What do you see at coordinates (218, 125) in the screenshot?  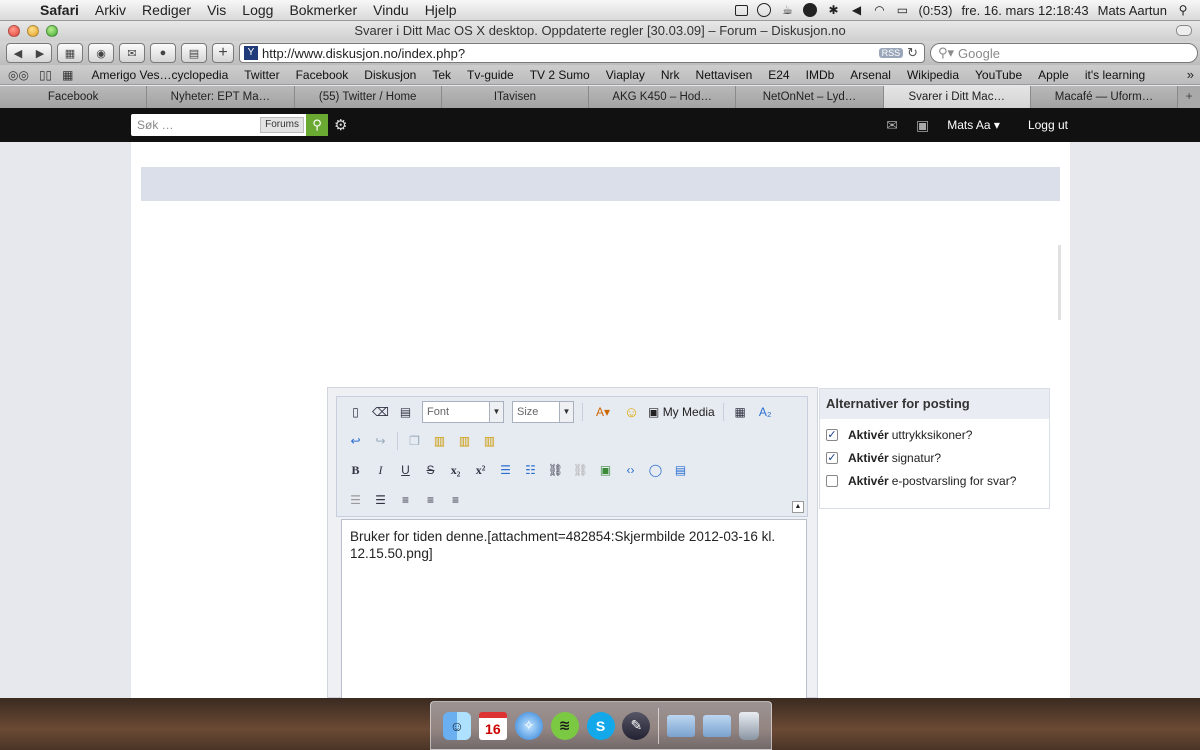 I see `forum-search-input: Søk … Forums` at bounding box center [218, 125].